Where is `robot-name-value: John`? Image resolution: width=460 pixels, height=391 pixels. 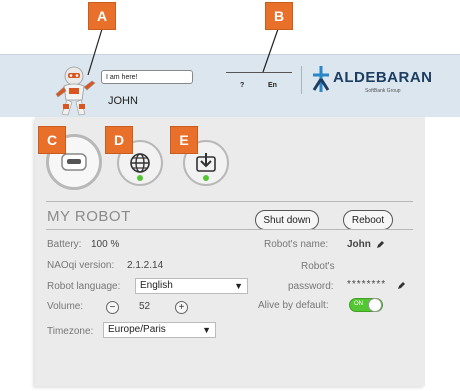
robot-name-value: John is located at coordinates (359, 244).